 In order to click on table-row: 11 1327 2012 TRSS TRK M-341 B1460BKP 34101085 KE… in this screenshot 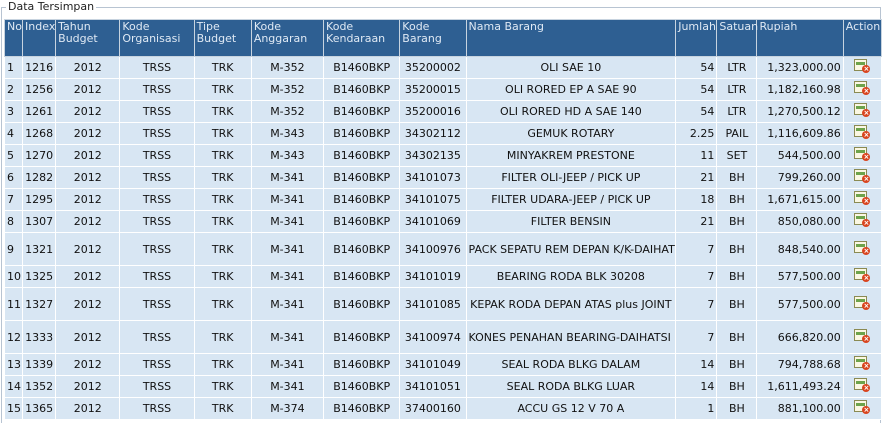, I will do `click(443, 304)`.